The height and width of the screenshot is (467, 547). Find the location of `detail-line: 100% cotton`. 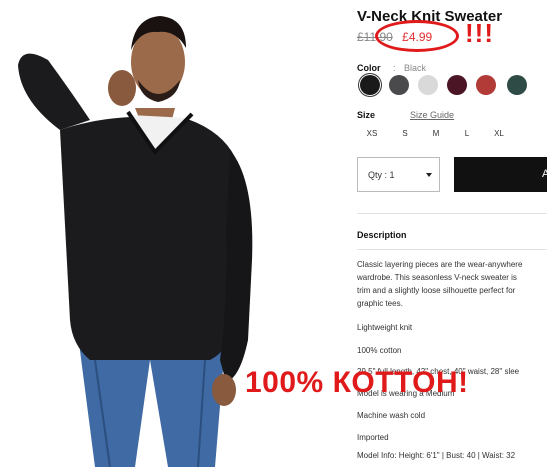

detail-line: 100% cotton is located at coordinates (379, 350).